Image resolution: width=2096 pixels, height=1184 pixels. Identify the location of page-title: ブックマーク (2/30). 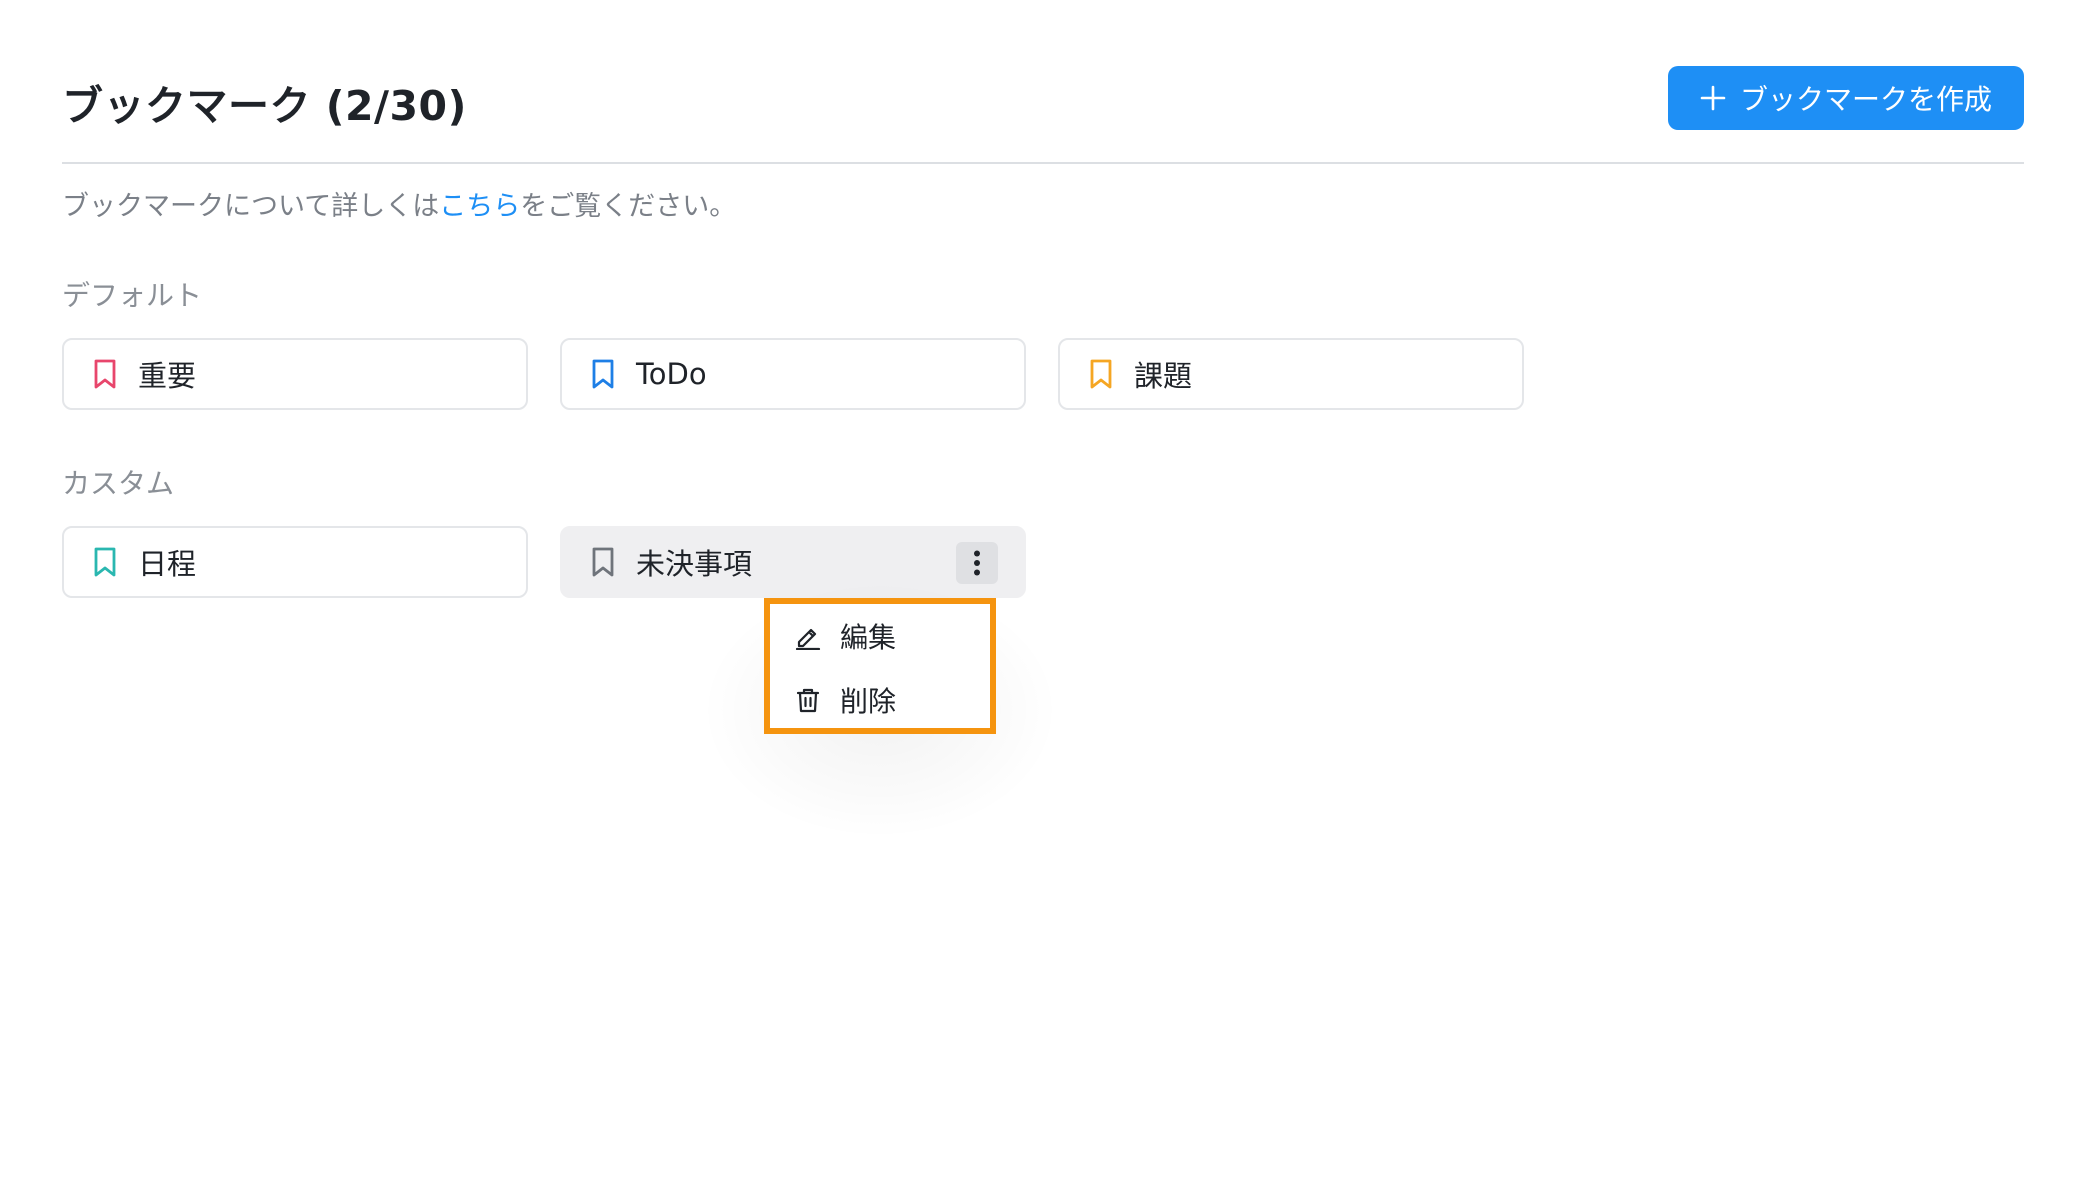
(264, 106).